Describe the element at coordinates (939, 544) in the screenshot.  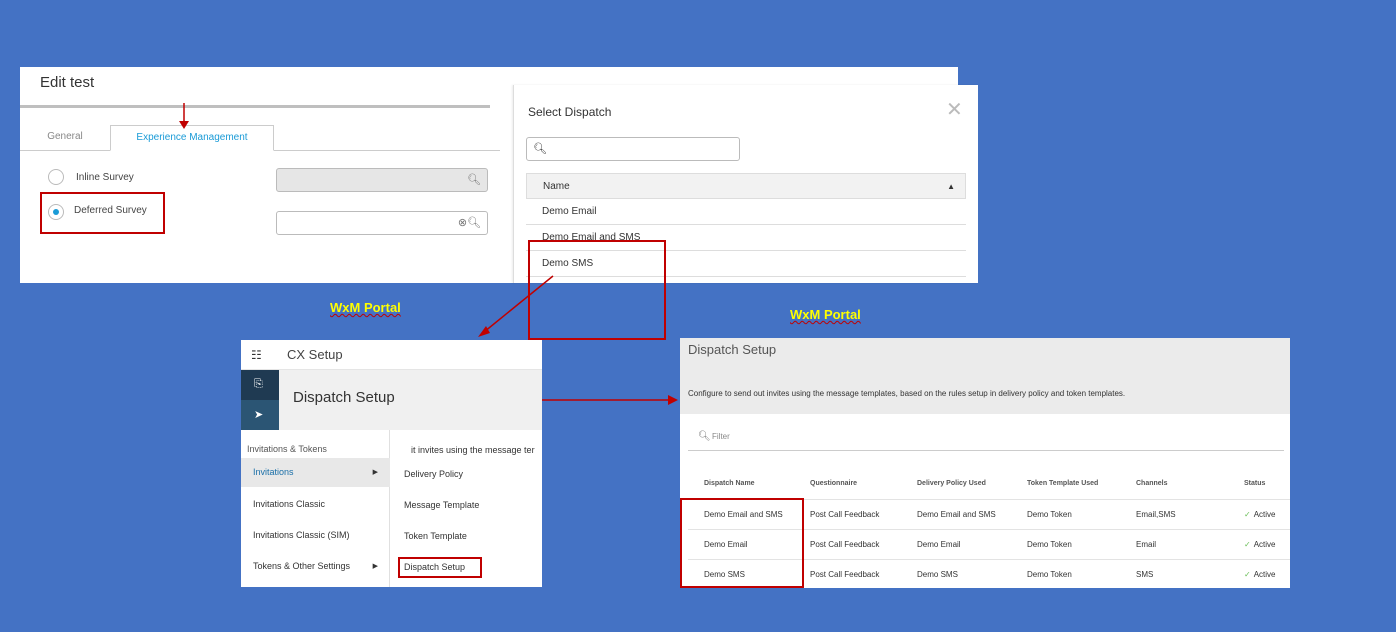
I see `cell-delivery-policy: Demo Email` at that location.